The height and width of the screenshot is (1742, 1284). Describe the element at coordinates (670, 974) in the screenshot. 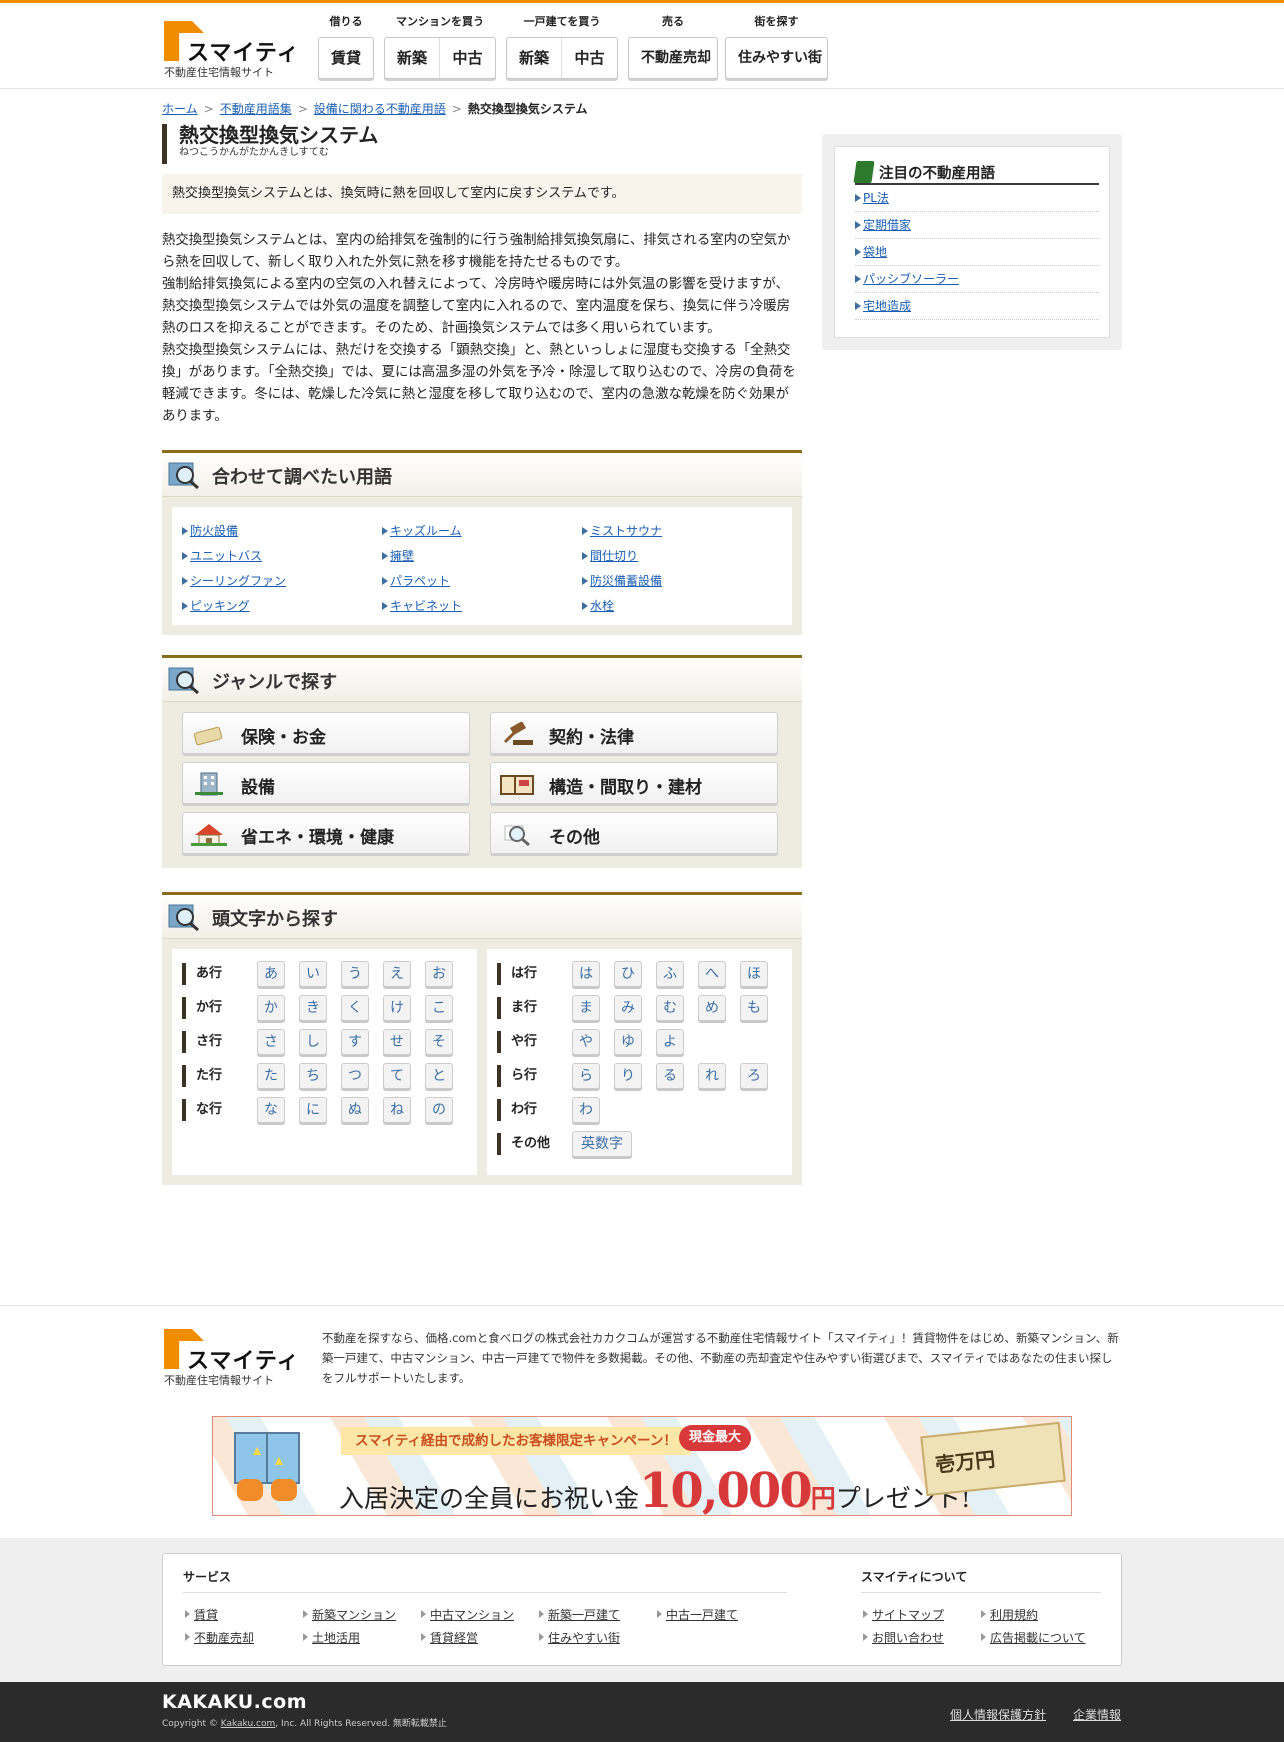

I see `kana-button: ふ` at that location.